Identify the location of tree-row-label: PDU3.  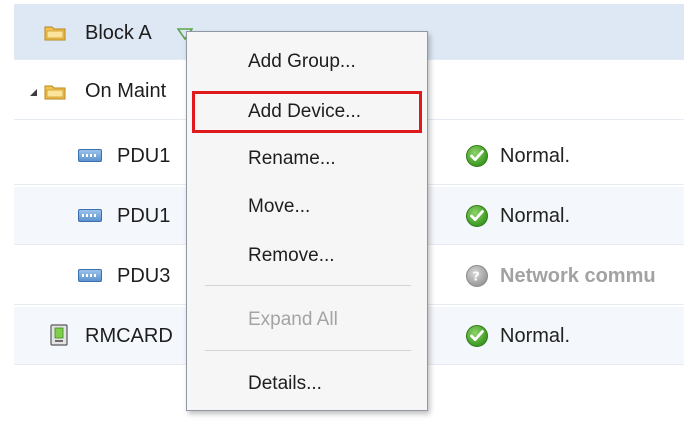
(144, 276).